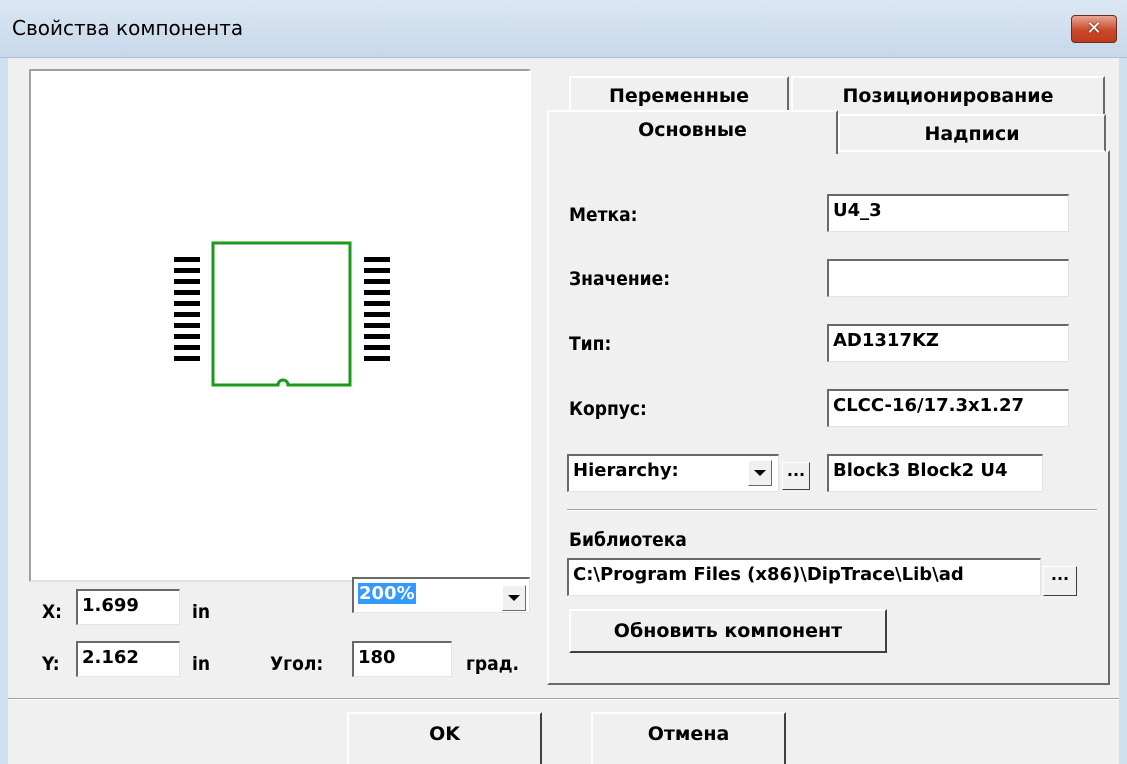 The width and height of the screenshot is (1127, 764). I want to click on value-label: Значение:, so click(620, 279).